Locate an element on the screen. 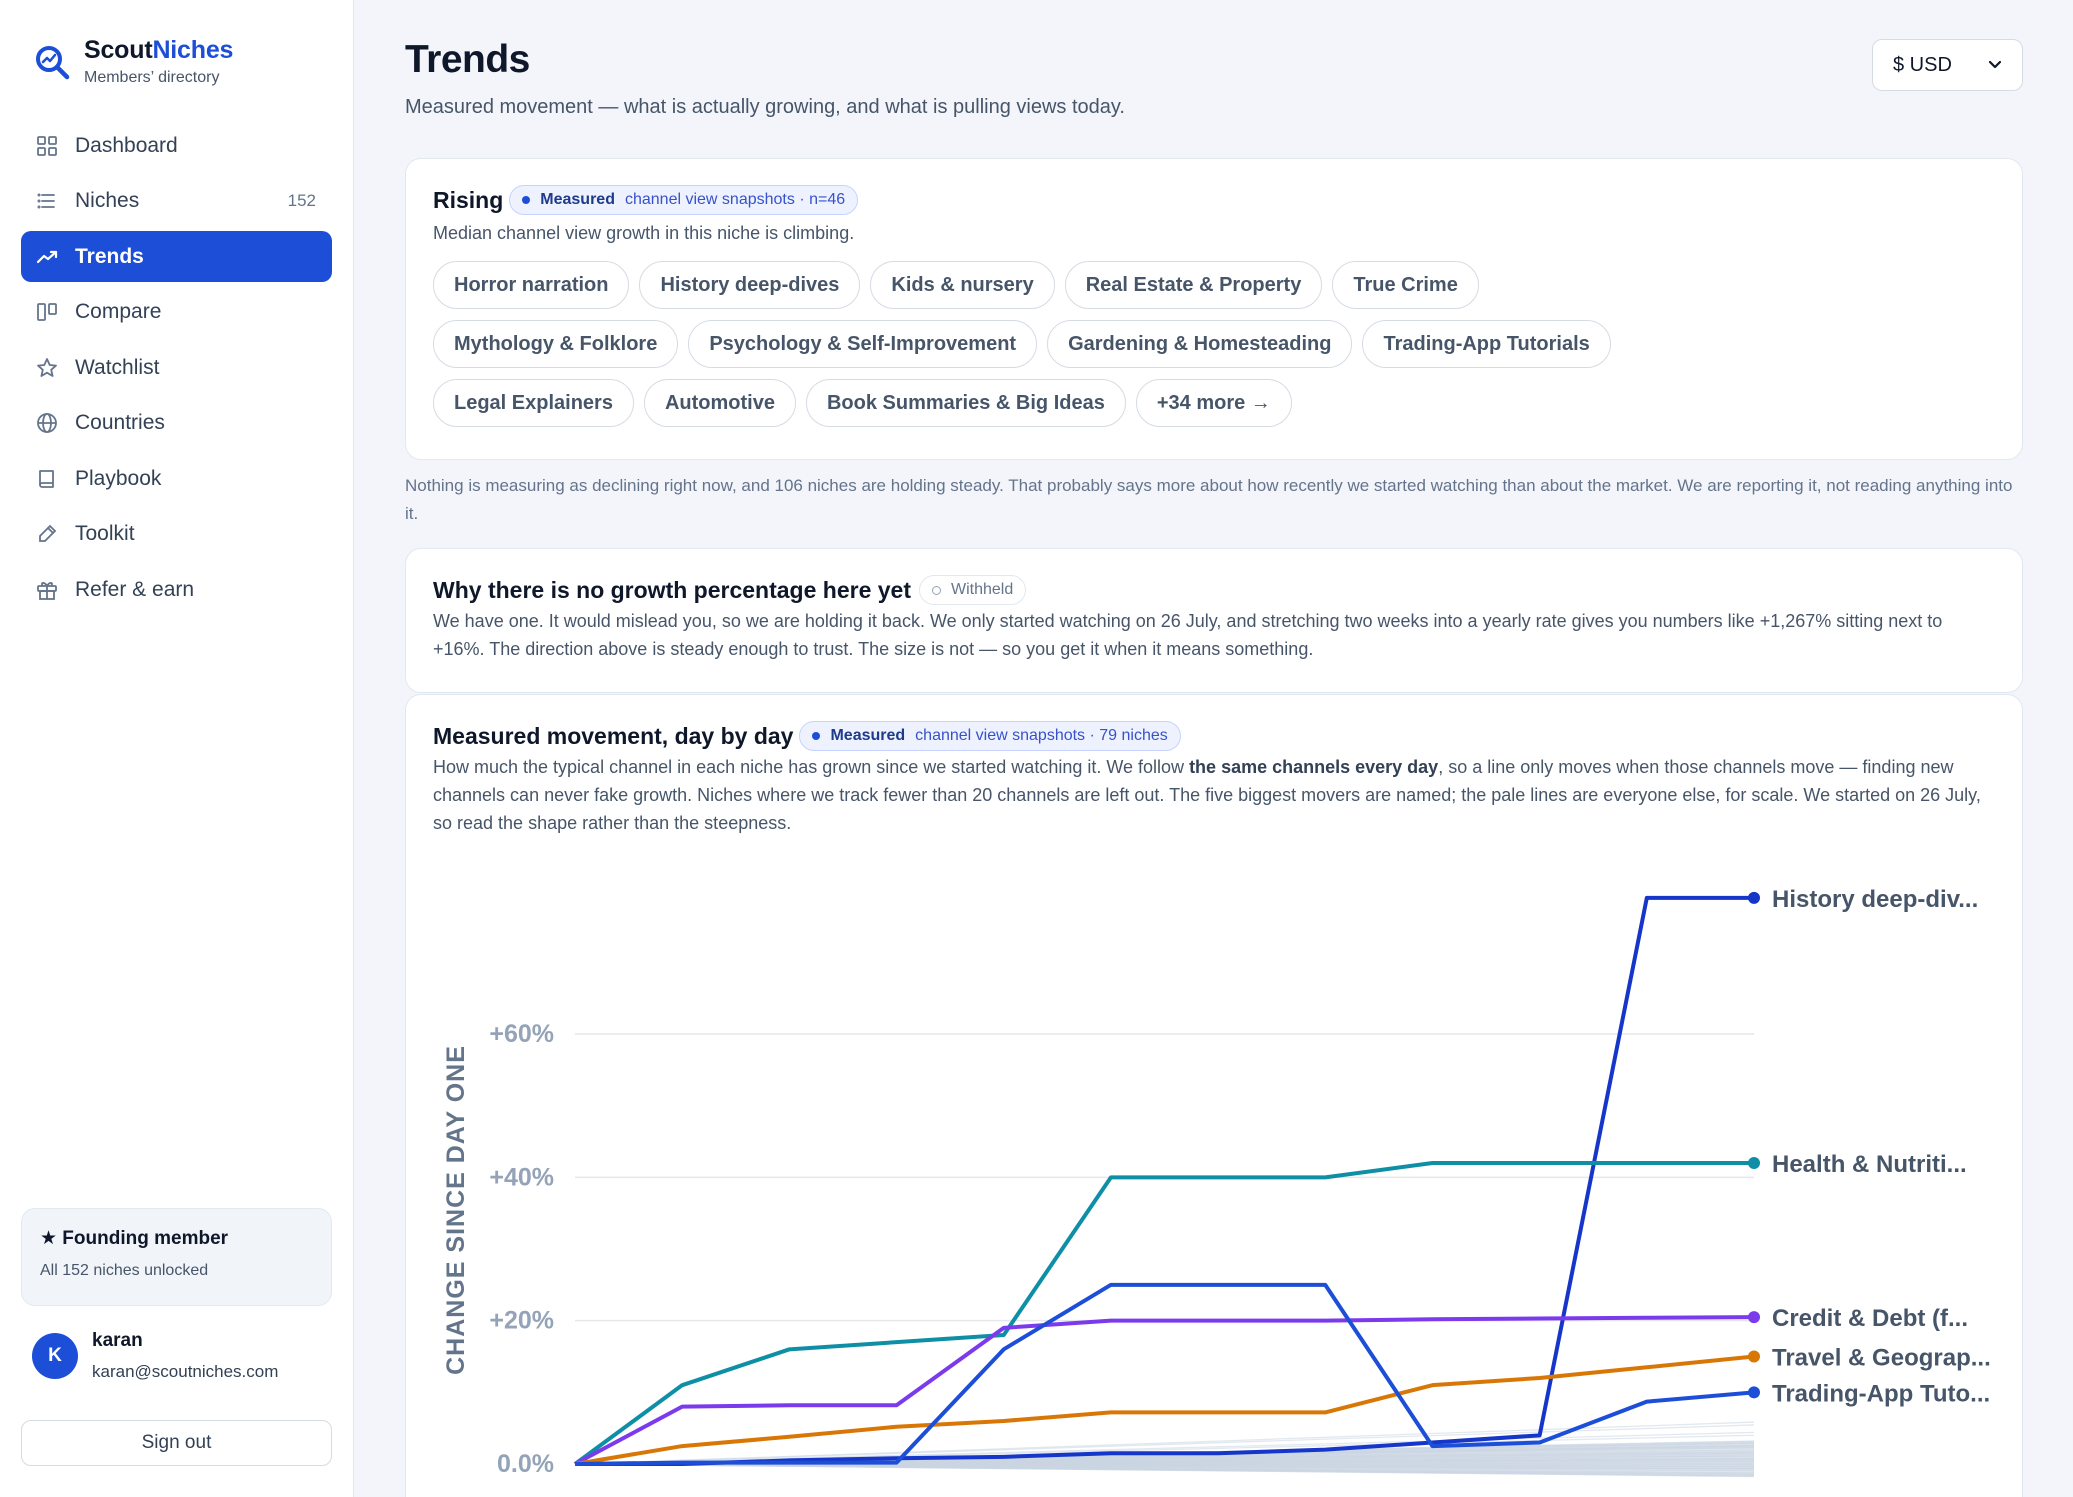 The image size is (2073, 1497). sidebar-item-dashboard: Dashboard is located at coordinates (176, 145).